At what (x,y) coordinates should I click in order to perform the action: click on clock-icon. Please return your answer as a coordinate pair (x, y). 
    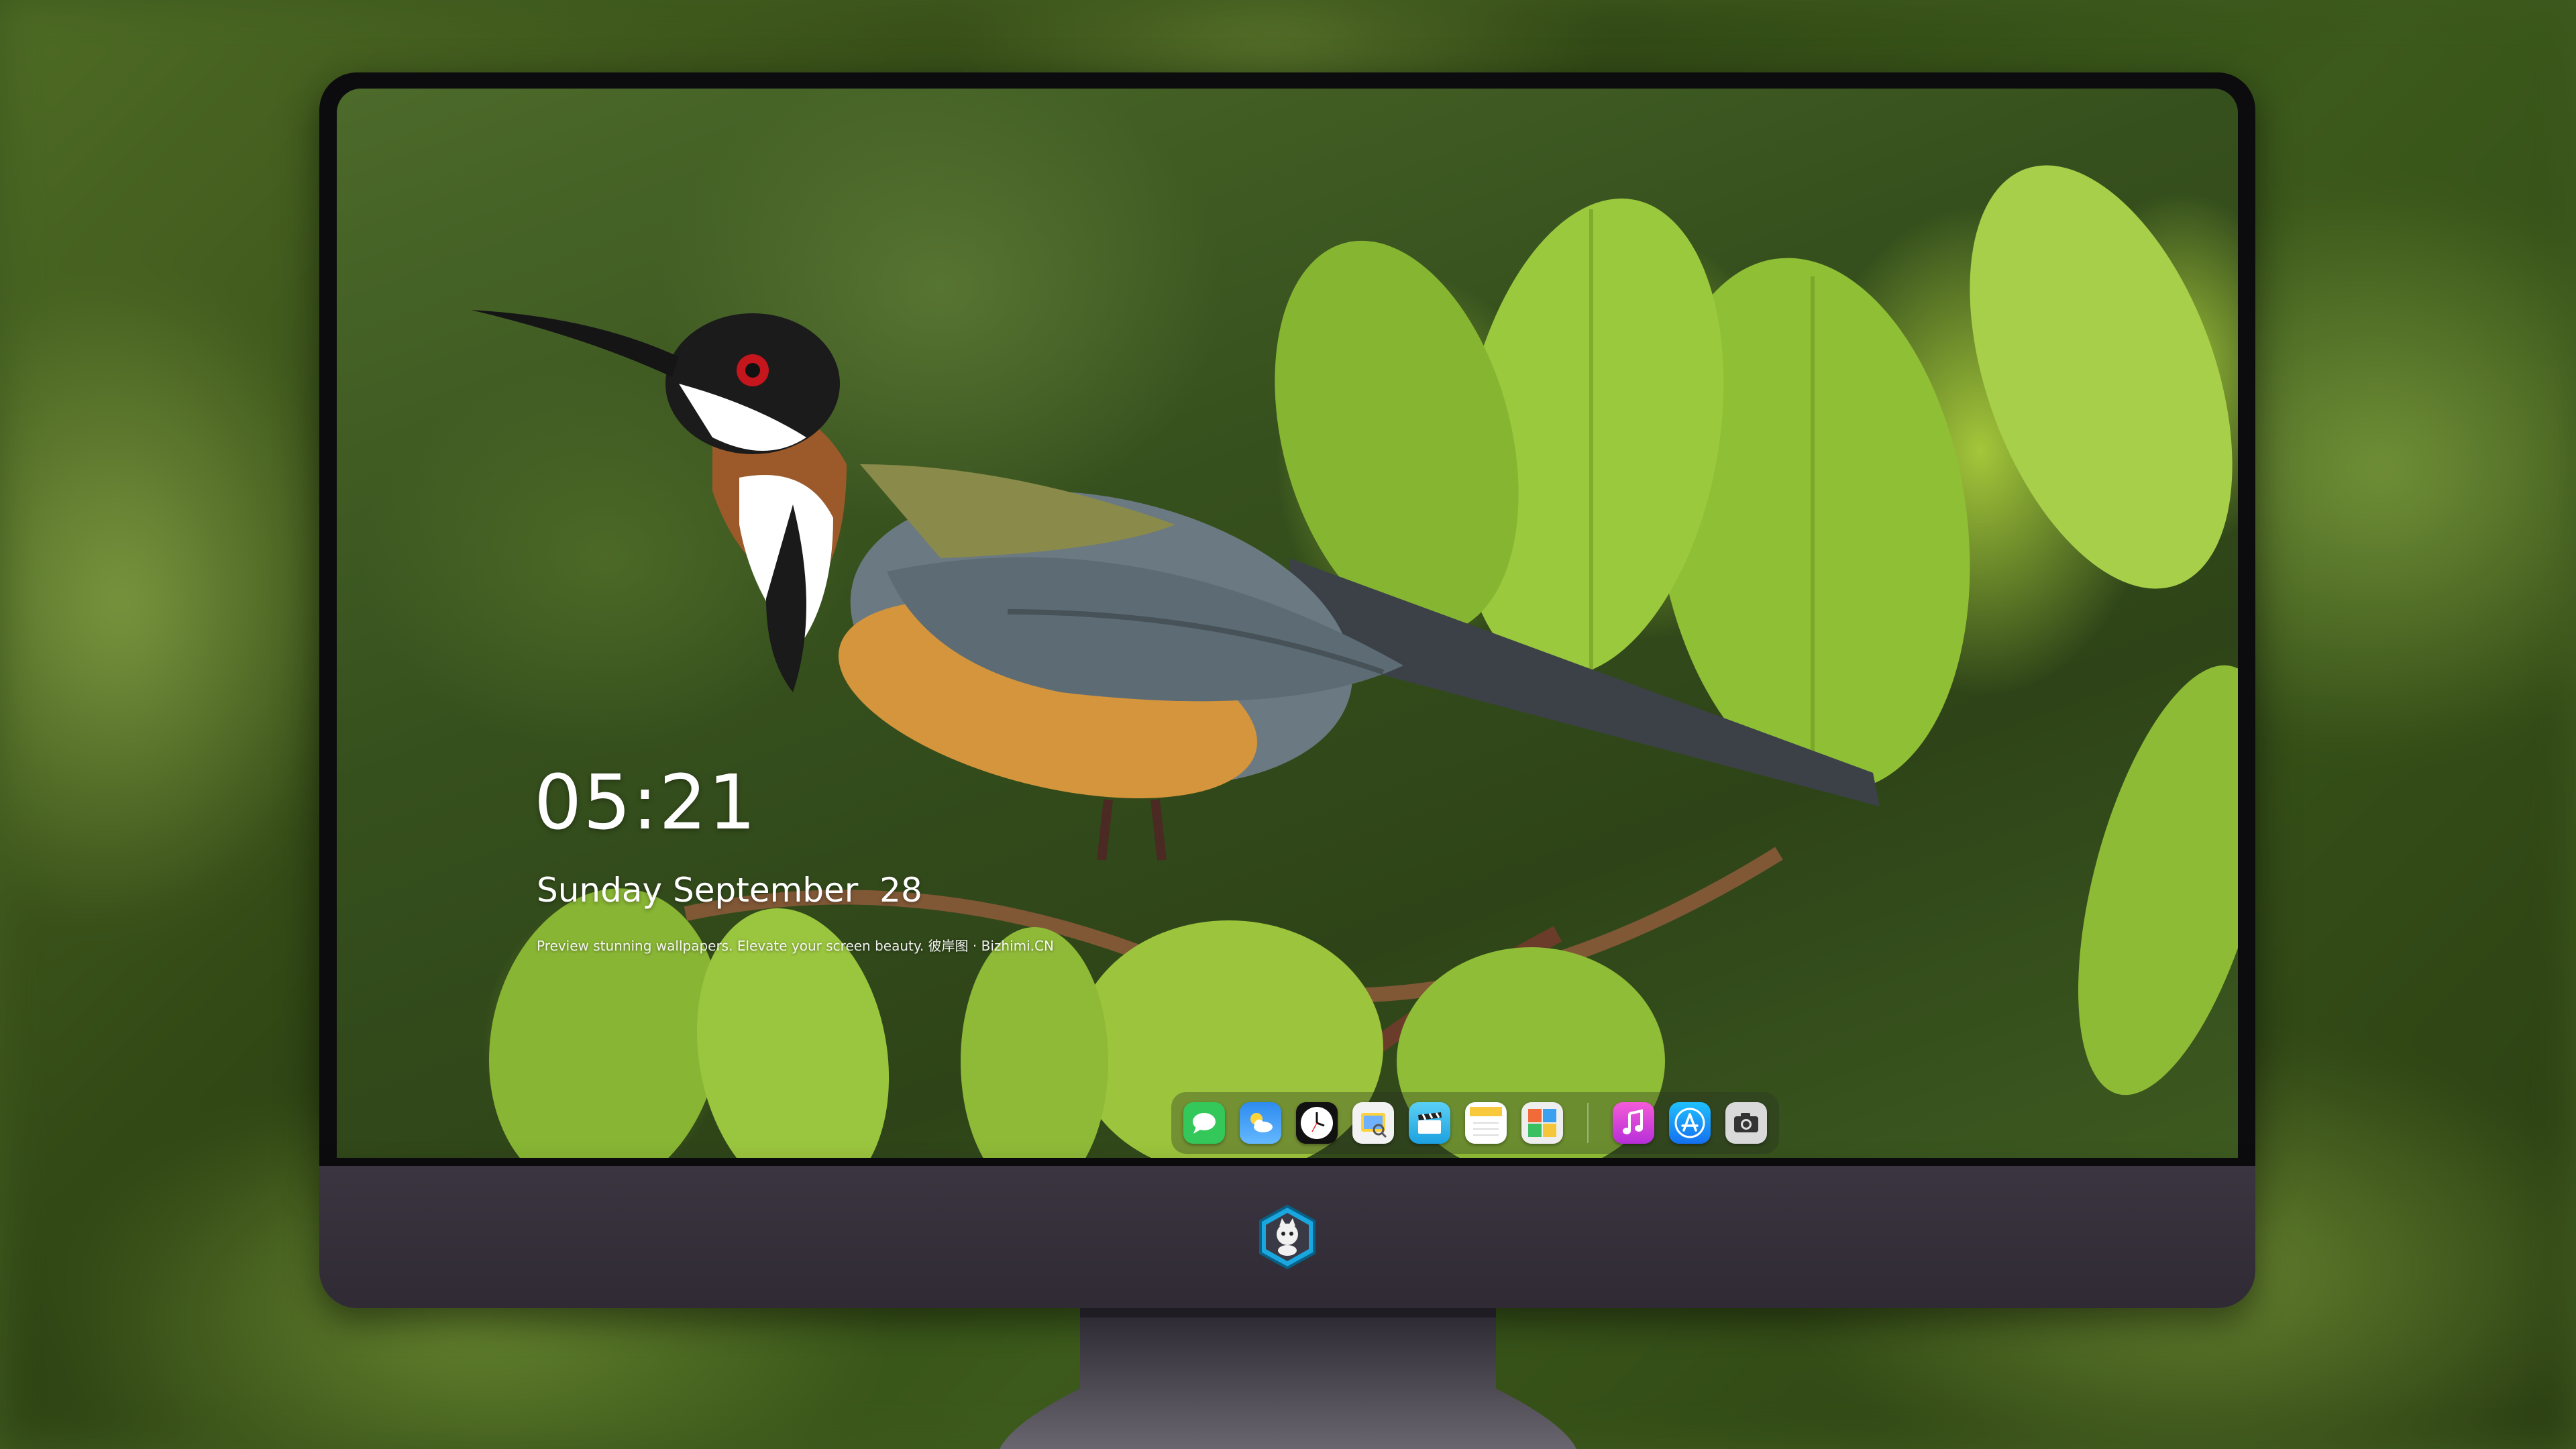
    Looking at the image, I should click on (1317, 1123).